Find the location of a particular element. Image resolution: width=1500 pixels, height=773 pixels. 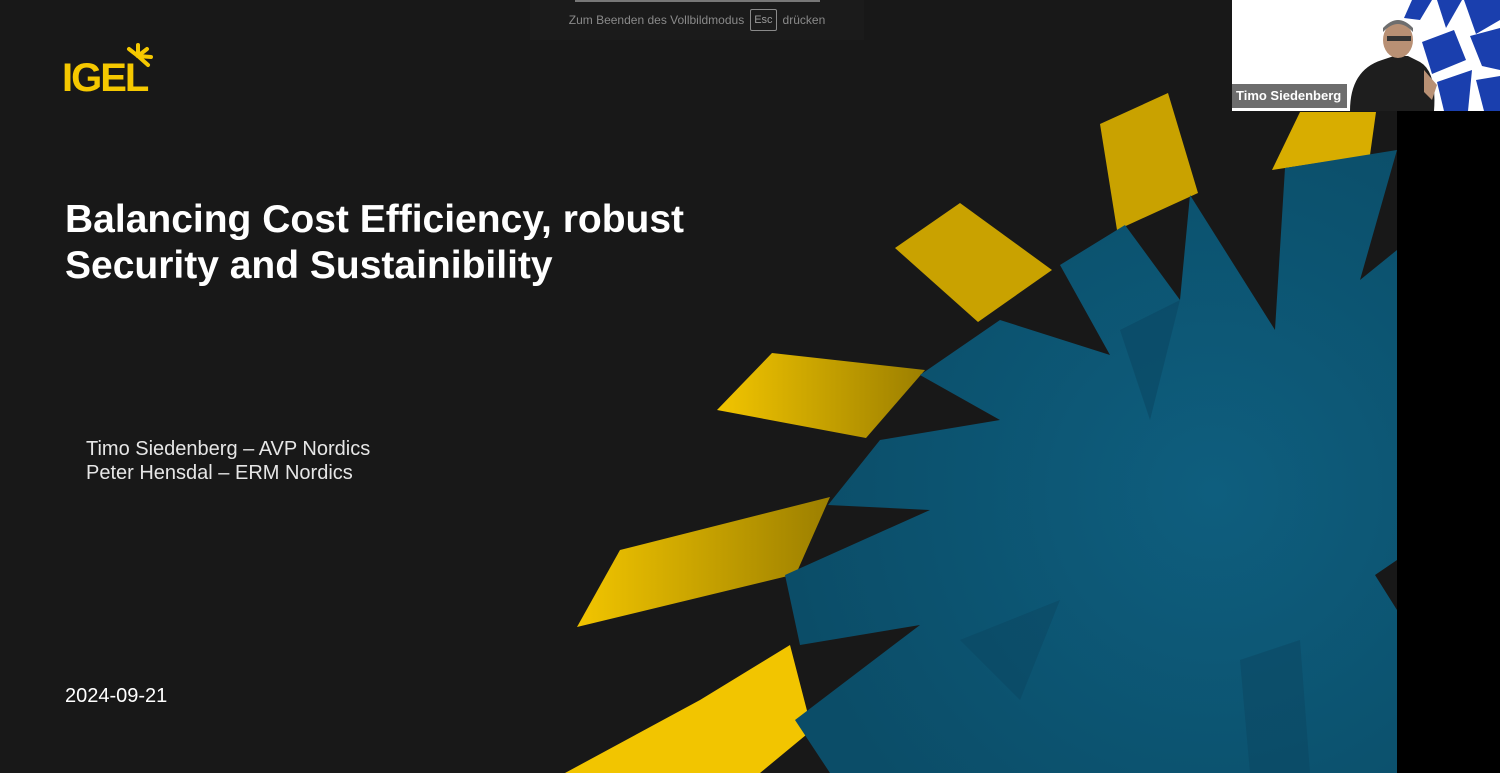

banner-text-after: drücken is located at coordinates (804, 20).